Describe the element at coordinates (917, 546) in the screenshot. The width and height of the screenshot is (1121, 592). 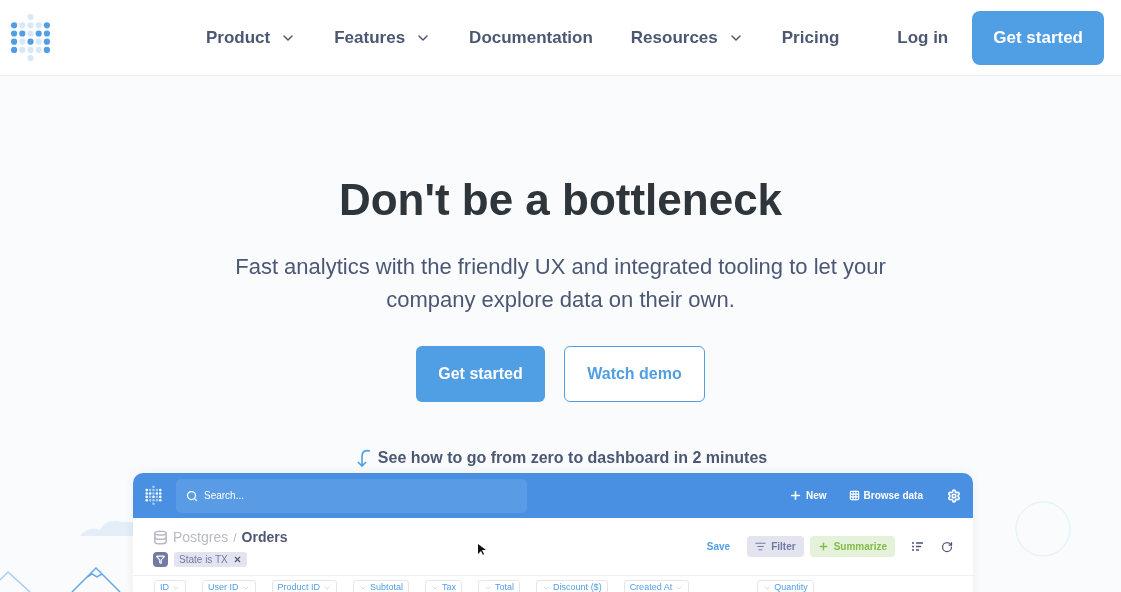
I see `list-icon` at that location.